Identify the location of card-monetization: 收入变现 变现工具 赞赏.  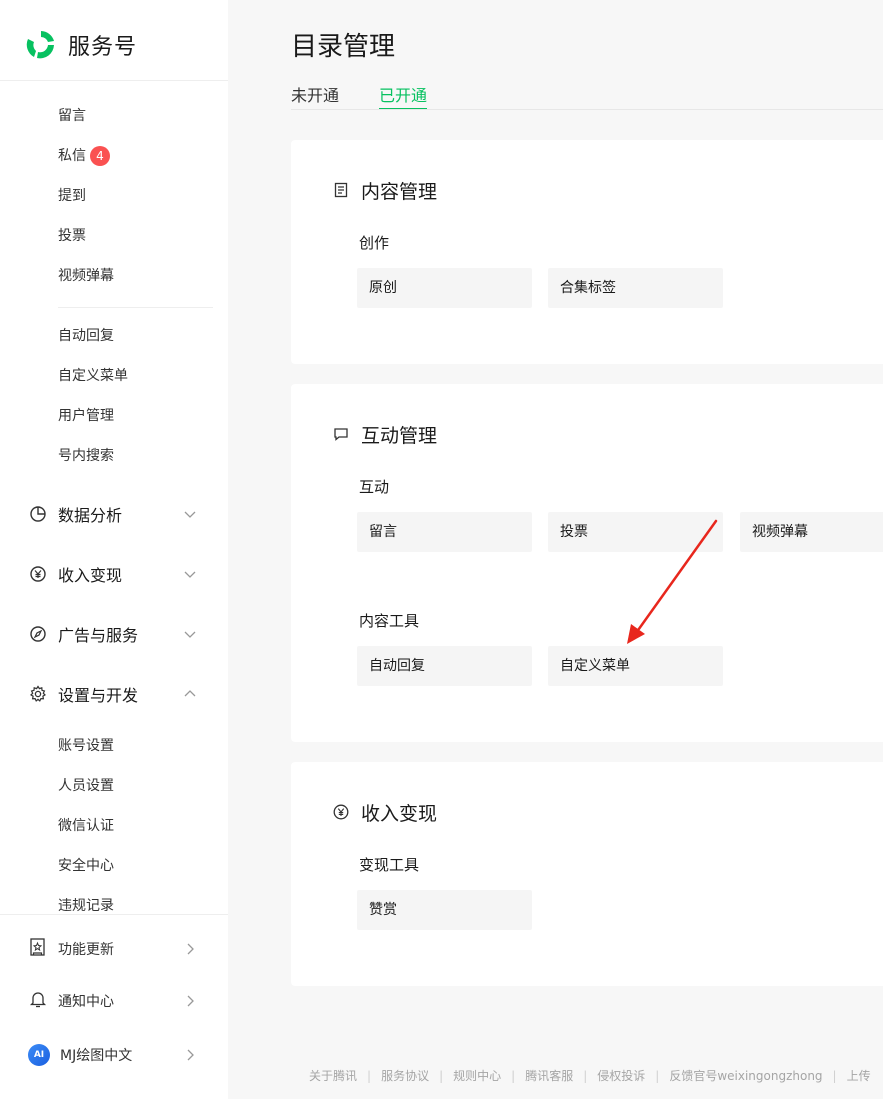
(587, 874).